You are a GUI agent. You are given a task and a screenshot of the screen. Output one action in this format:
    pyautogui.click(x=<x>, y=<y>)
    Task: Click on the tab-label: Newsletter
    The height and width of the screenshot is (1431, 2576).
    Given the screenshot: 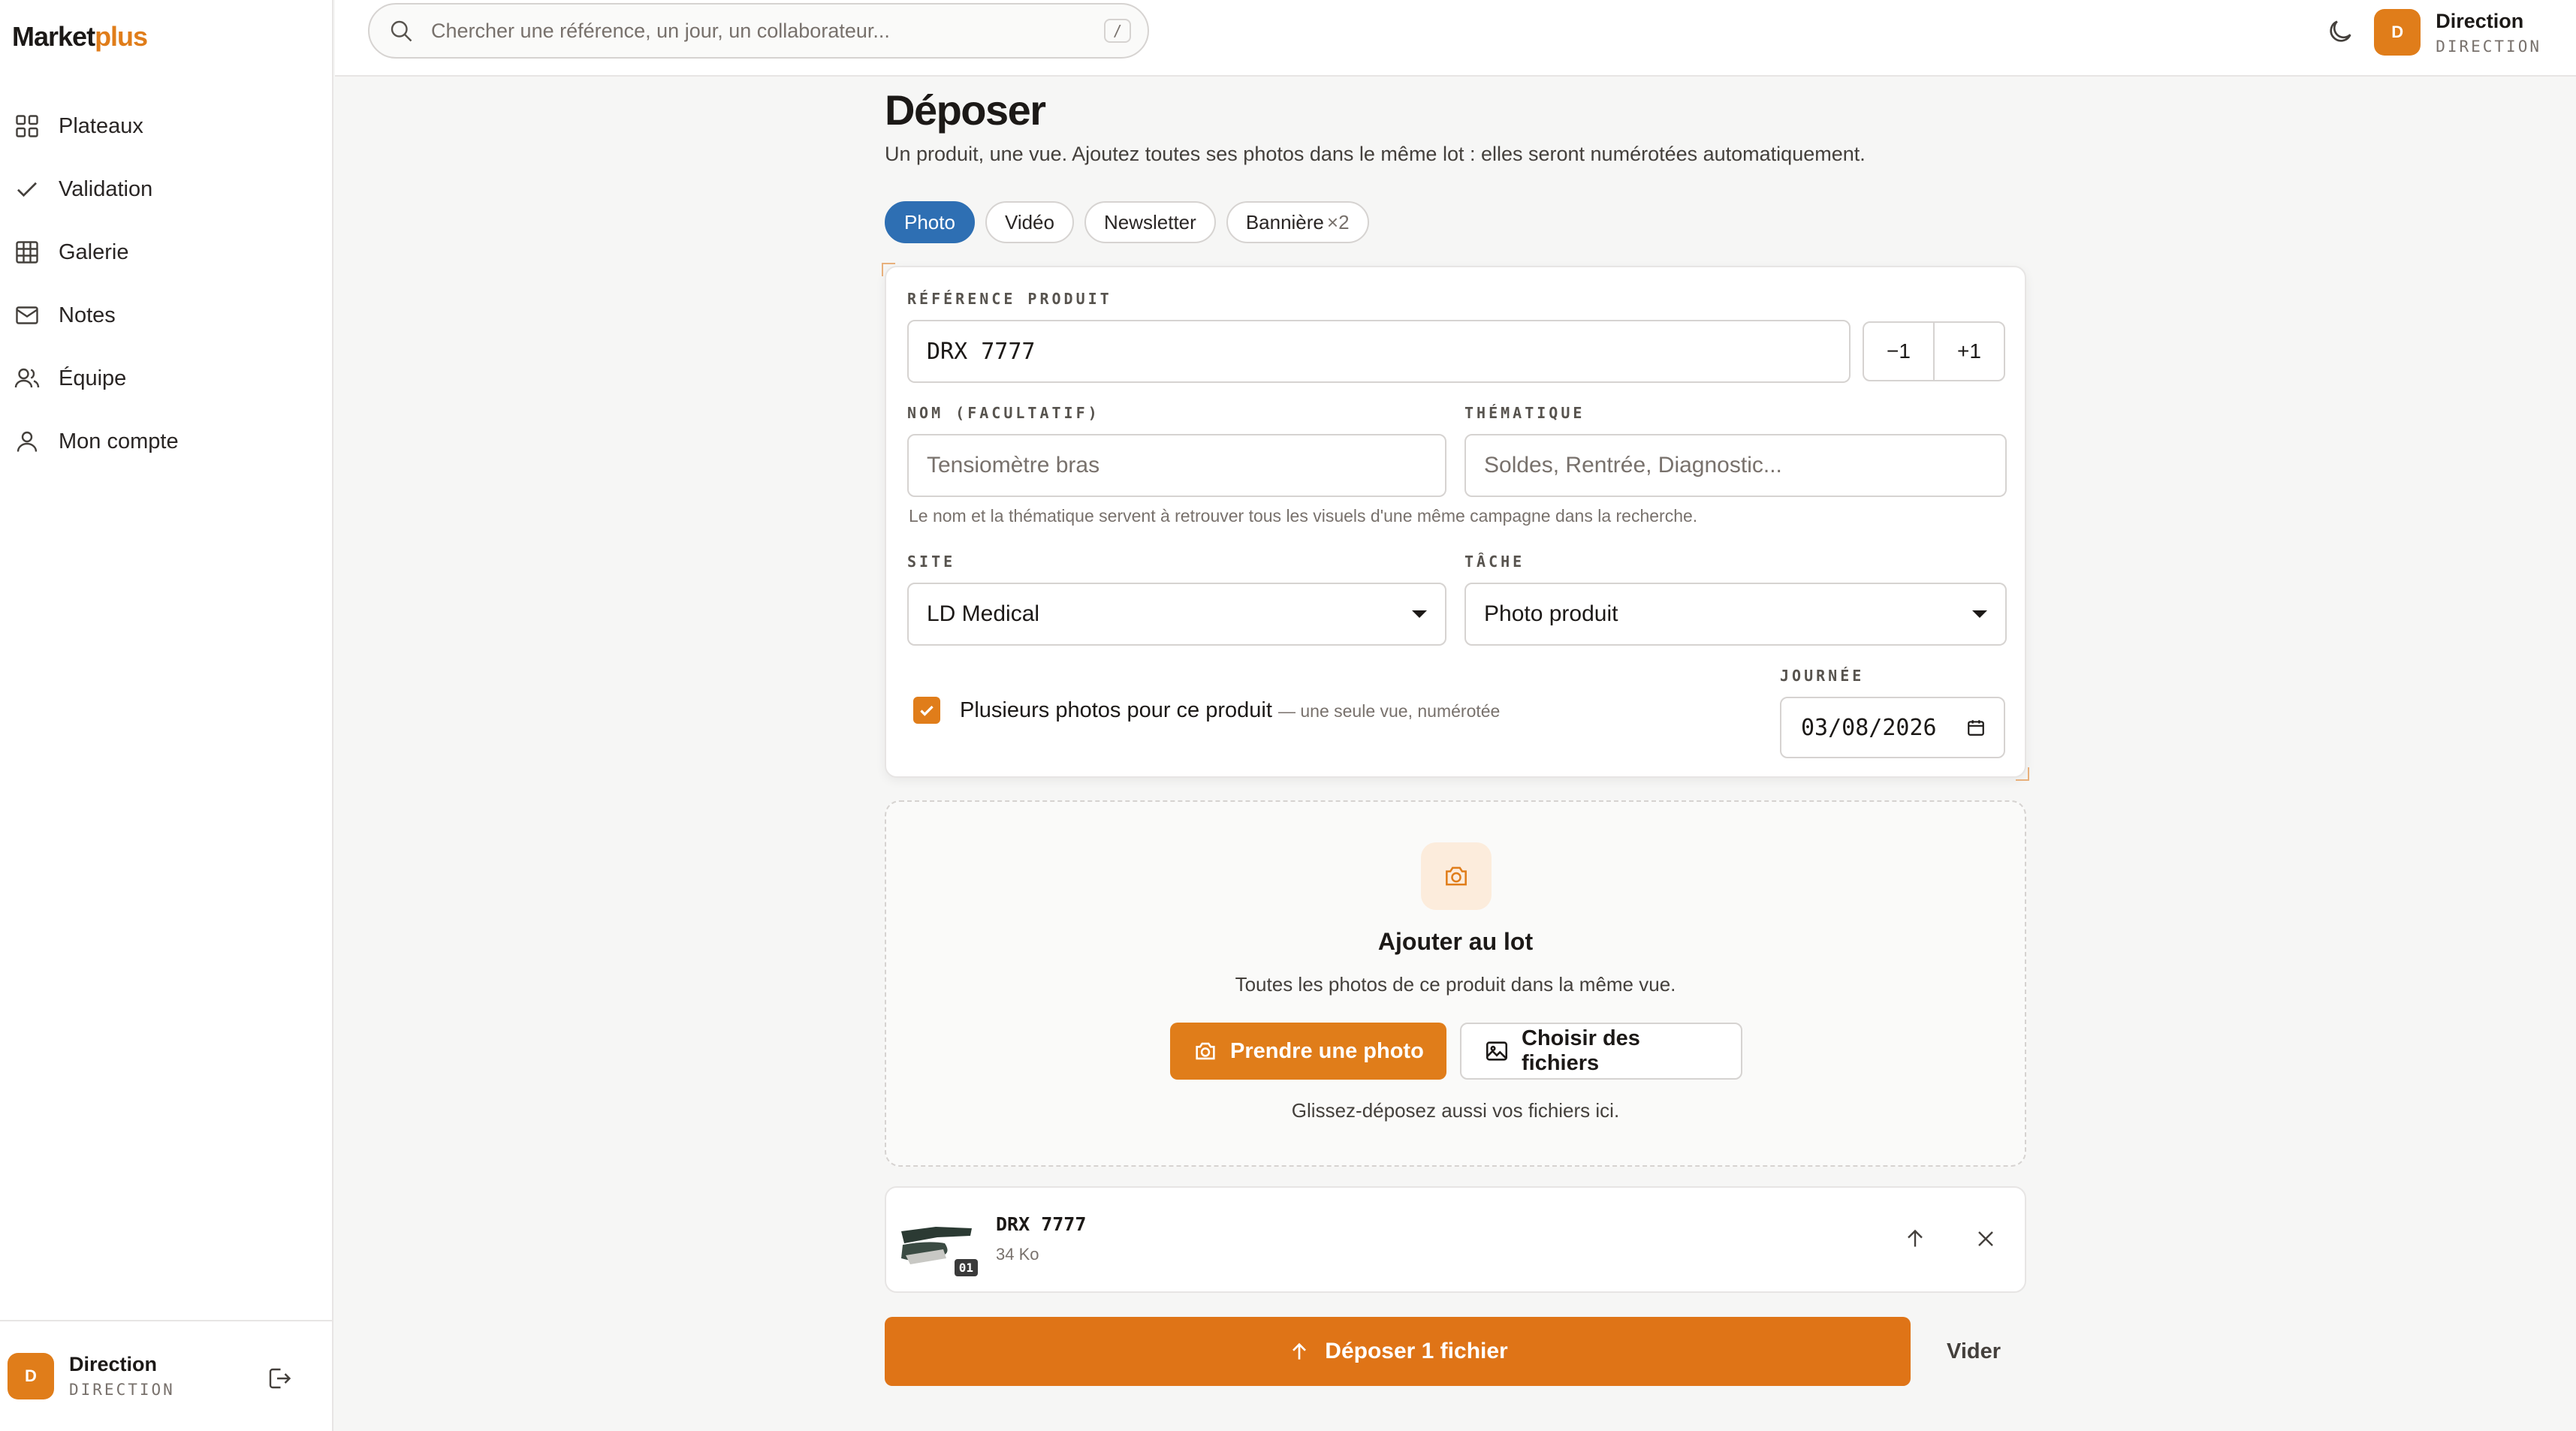 What is the action you would take?
    pyautogui.click(x=1149, y=221)
    